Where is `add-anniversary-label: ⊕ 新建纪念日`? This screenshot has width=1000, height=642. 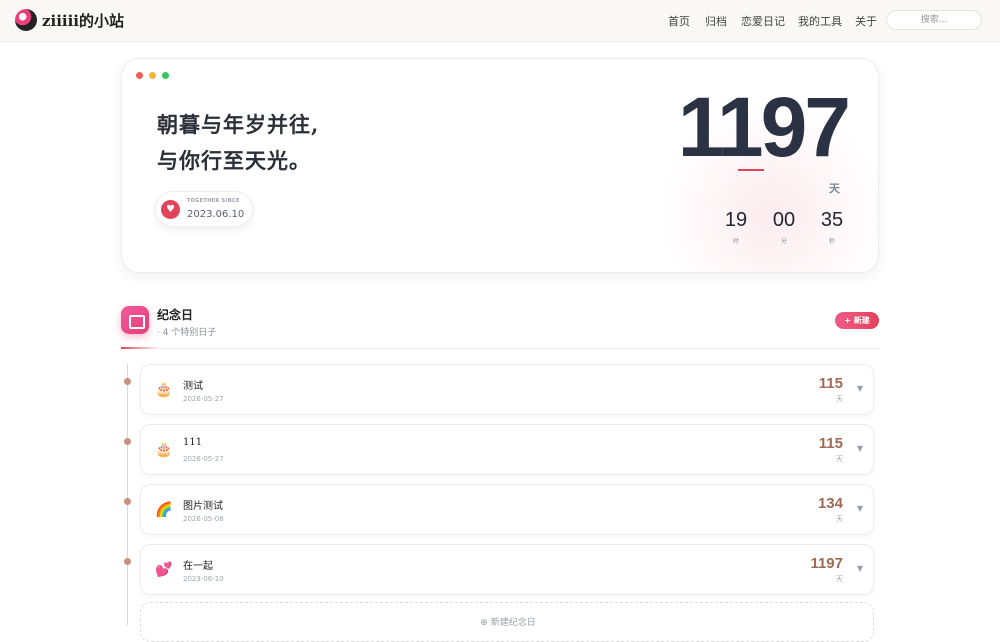 add-anniversary-label: ⊕ 新建纪念日 is located at coordinates (508, 621).